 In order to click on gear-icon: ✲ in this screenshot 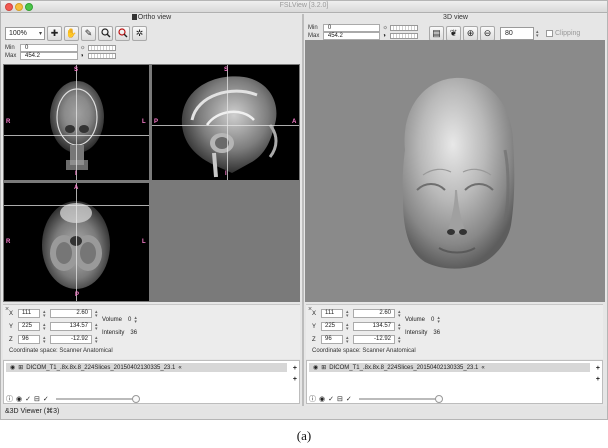, I will do `click(139, 32)`.